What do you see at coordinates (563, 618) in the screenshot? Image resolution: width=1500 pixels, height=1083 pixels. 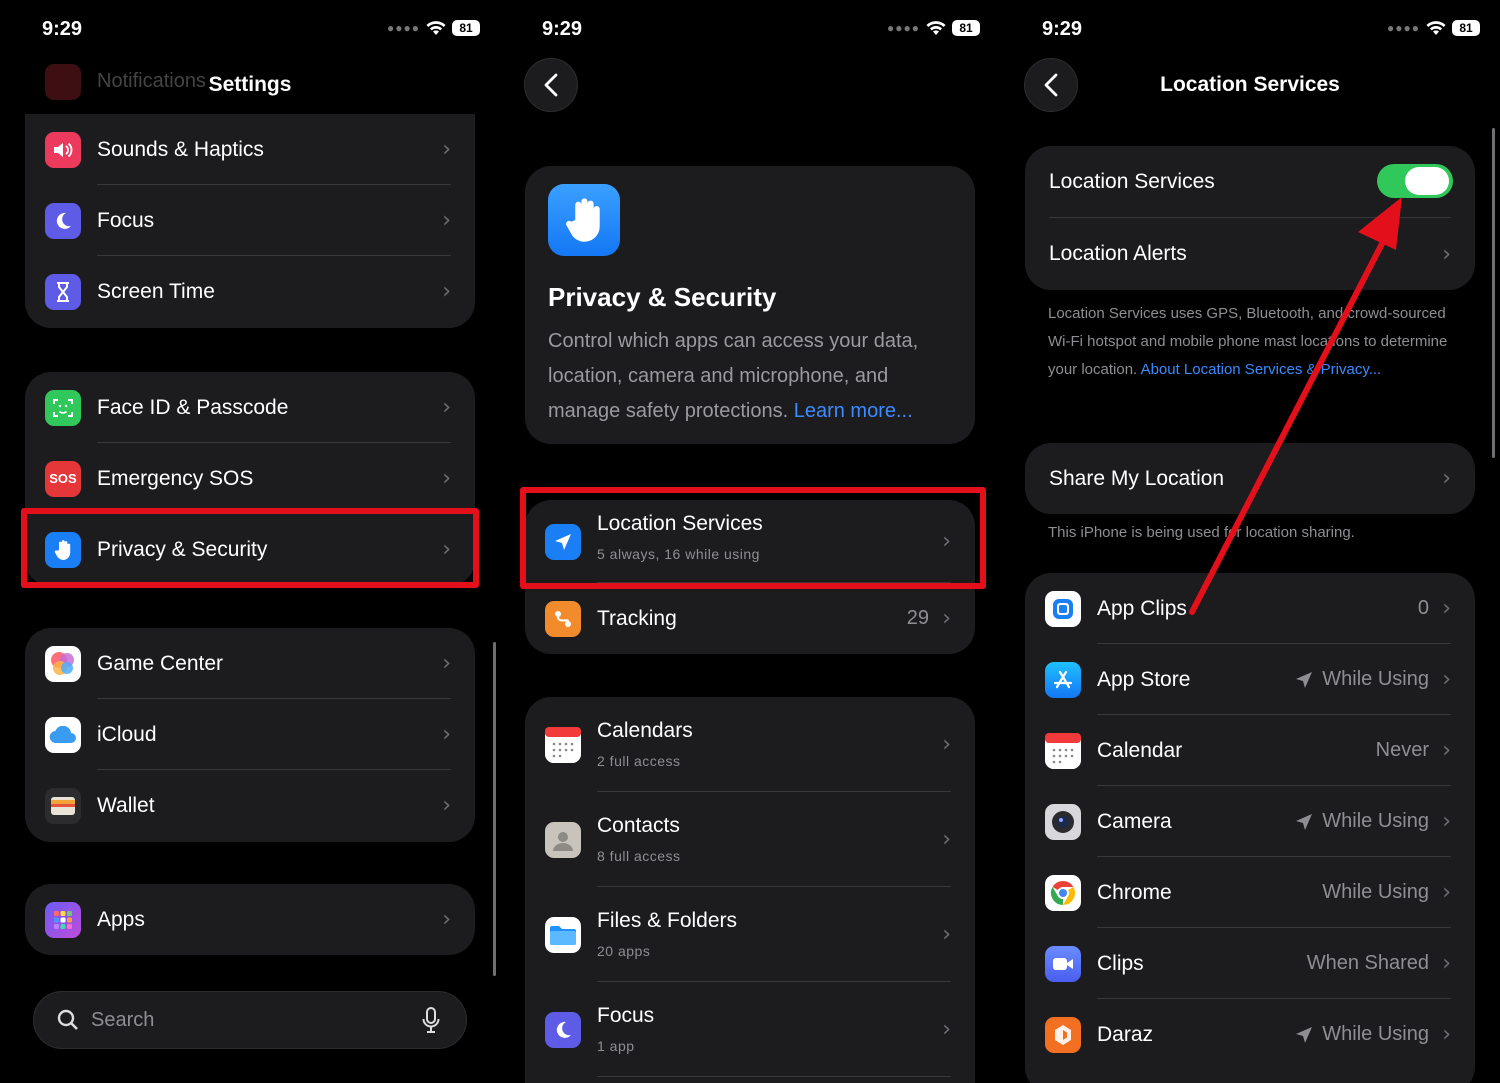 I see `tracking-icon` at bounding box center [563, 618].